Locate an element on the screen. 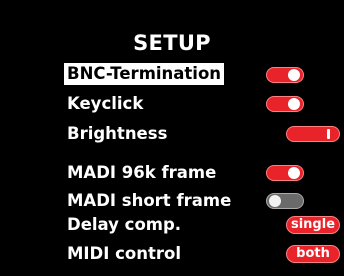 The width and height of the screenshot is (344, 276). setting-label-delay-comp: Delay comp. is located at coordinates (124, 224).